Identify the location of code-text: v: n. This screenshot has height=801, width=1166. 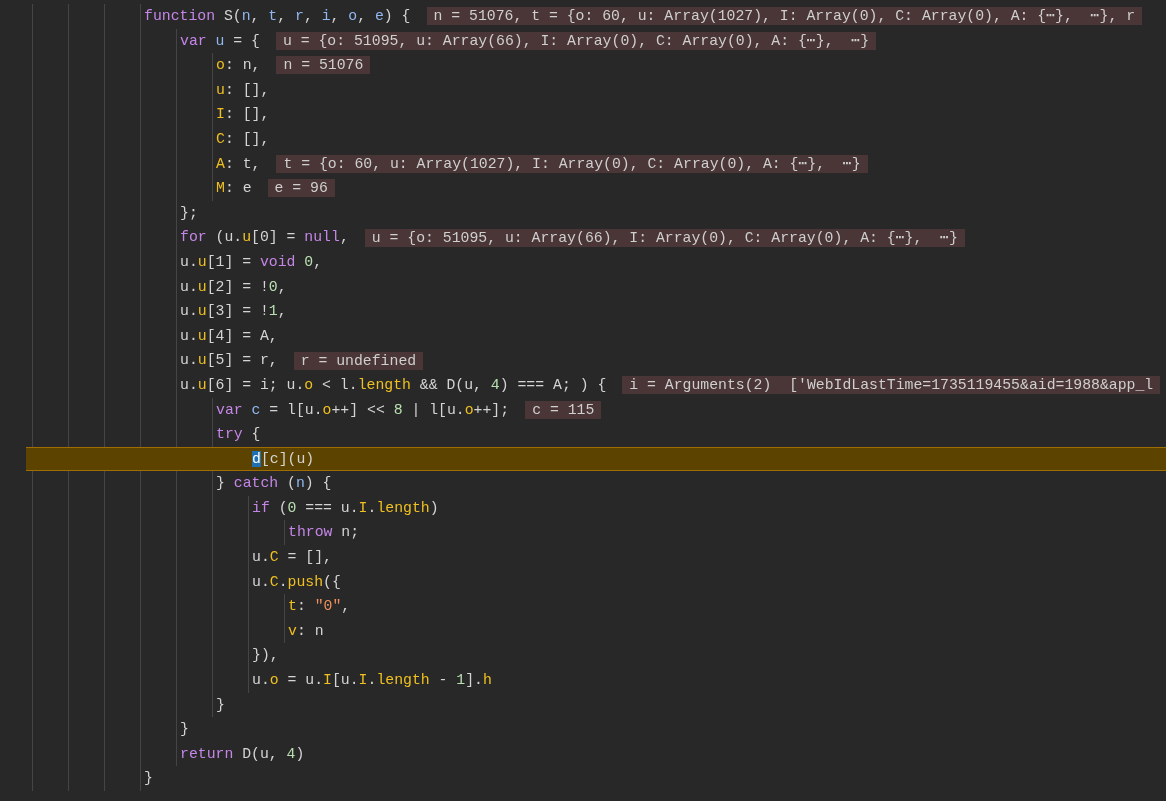
(306, 631).